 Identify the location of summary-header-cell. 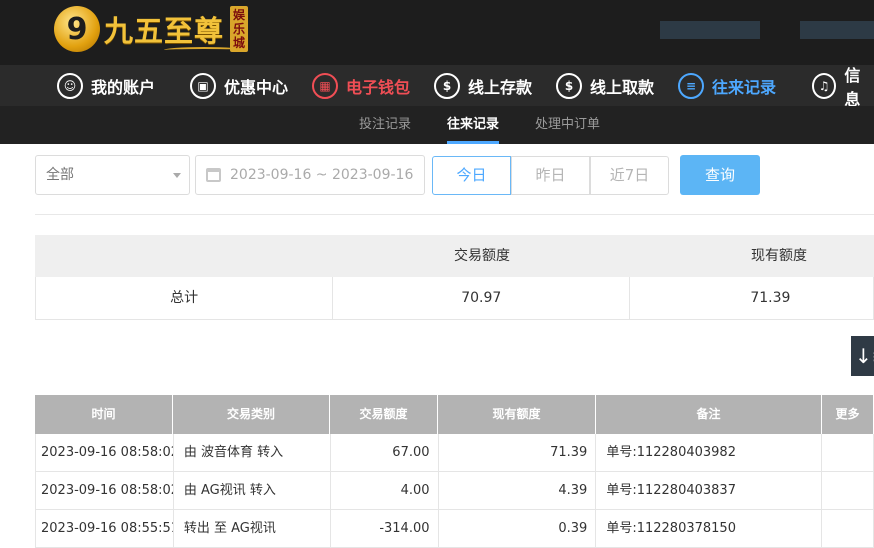
(184, 256).